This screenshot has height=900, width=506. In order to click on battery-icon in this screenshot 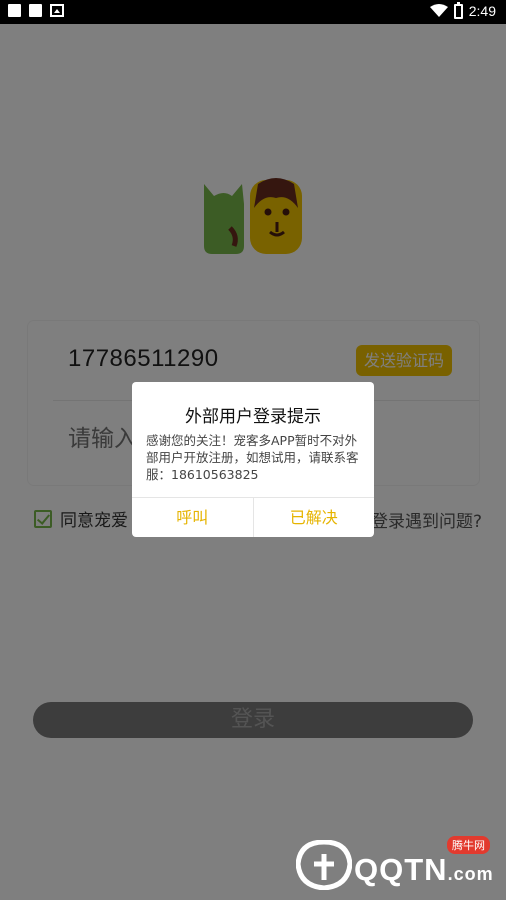, I will do `click(458, 10)`.